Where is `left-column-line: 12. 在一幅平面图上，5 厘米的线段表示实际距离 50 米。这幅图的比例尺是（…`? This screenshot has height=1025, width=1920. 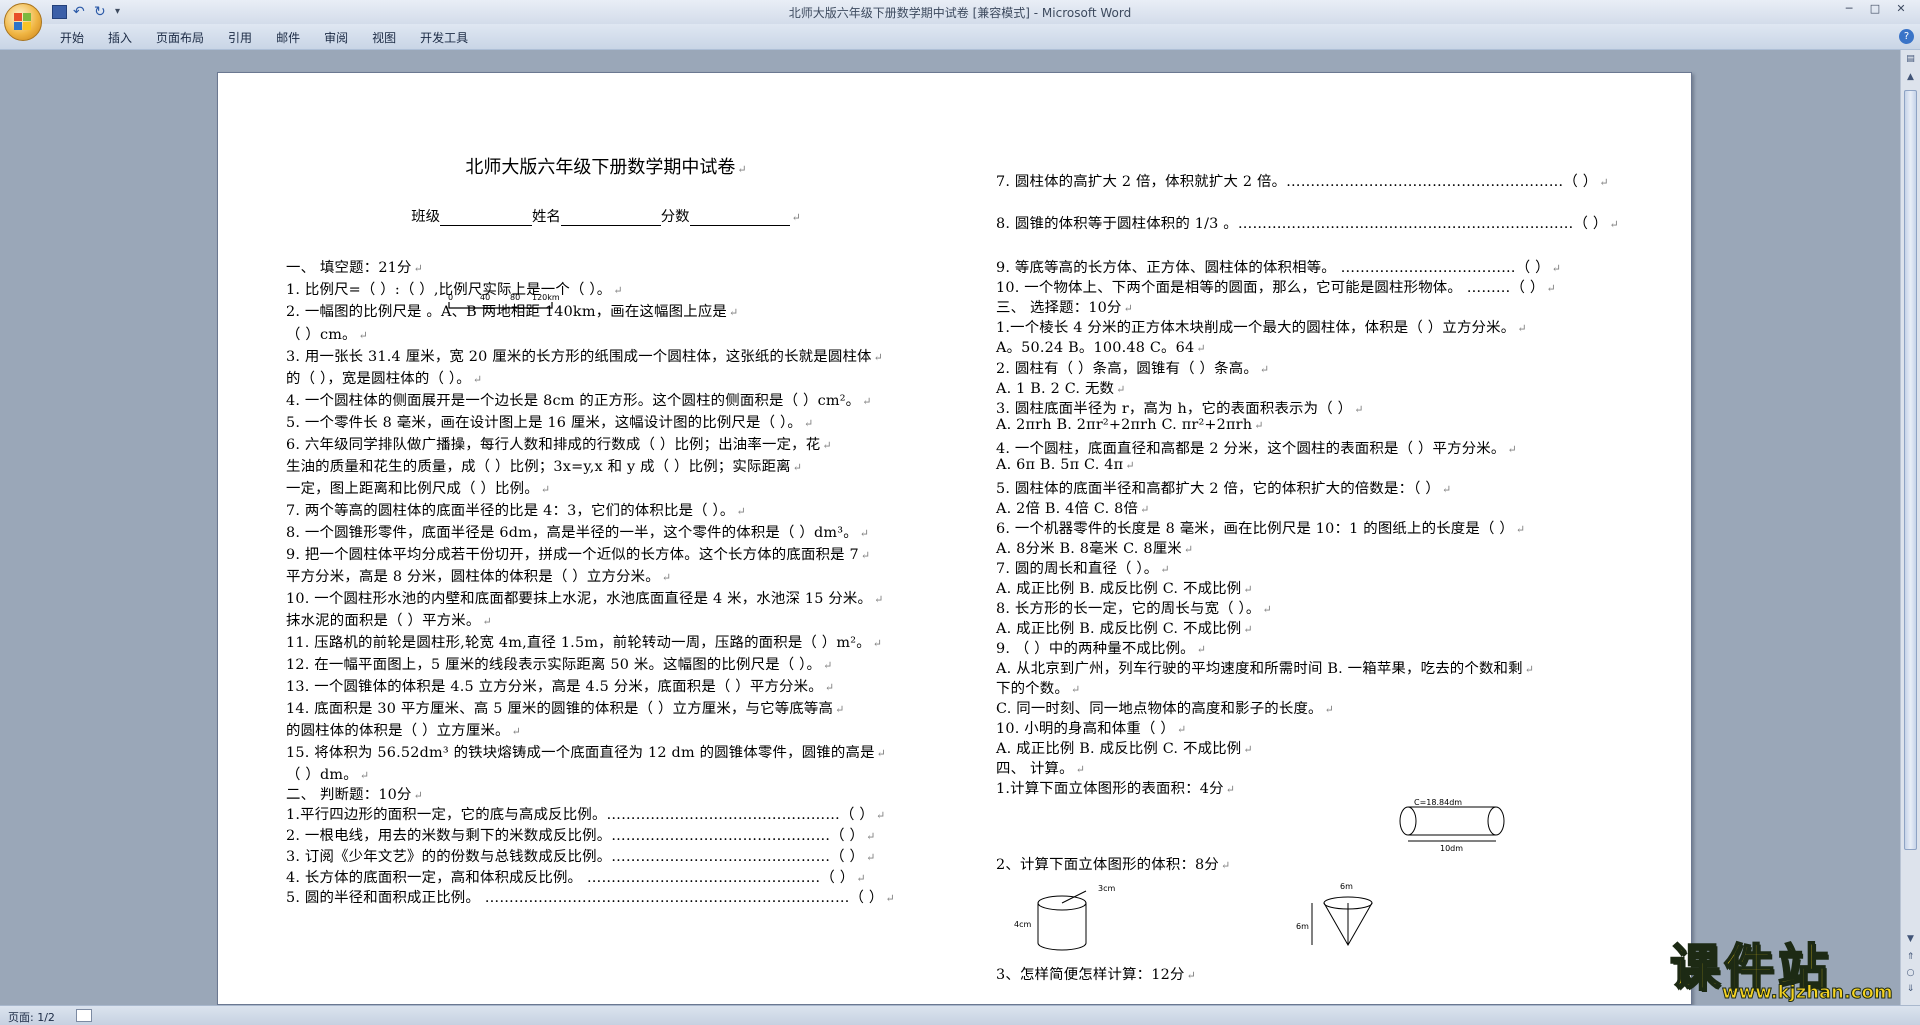
left-column-line: 12. 在一幅平面图上，5 厘米的线段表示实际距离 50 米。这幅图的比例尺是（… is located at coordinates (559, 665).